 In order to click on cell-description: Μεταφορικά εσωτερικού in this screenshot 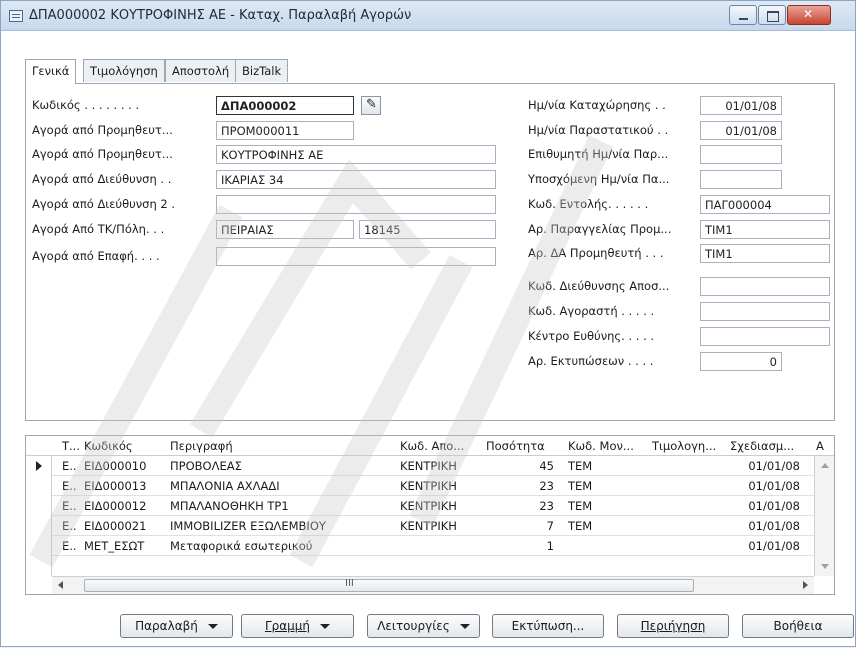, I will do `click(282, 546)`.